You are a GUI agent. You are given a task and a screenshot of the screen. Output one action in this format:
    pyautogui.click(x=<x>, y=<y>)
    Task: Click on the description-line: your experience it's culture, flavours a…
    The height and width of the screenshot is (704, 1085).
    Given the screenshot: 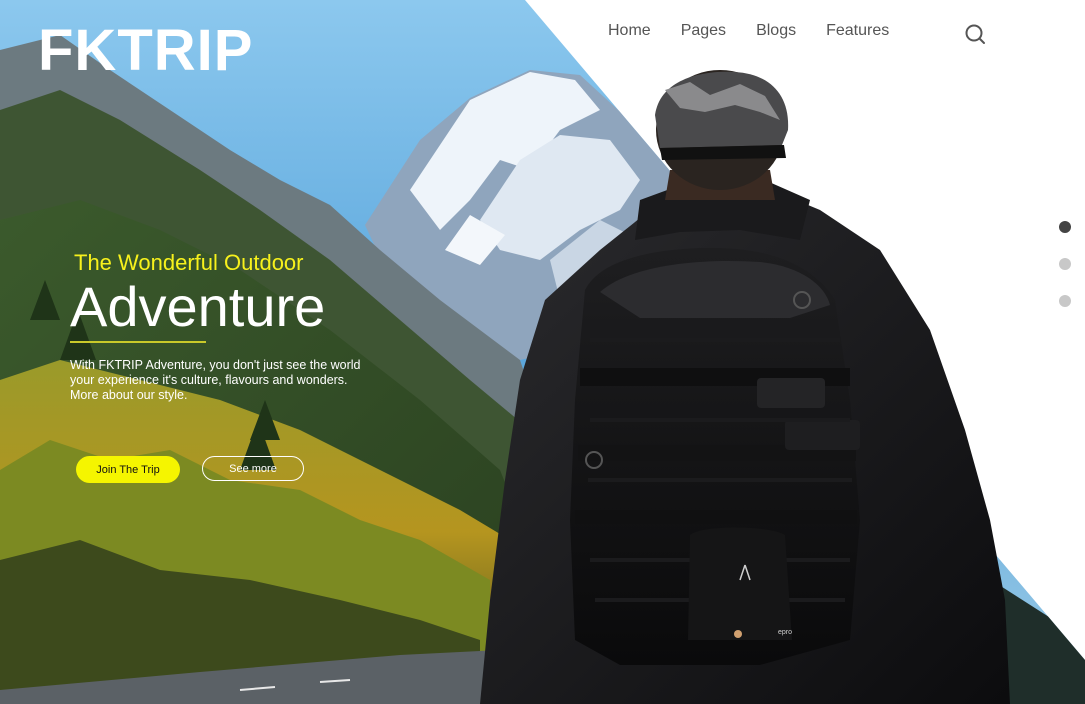 What is the action you would take?
    pyautogui.click(x=209, y=380)
    